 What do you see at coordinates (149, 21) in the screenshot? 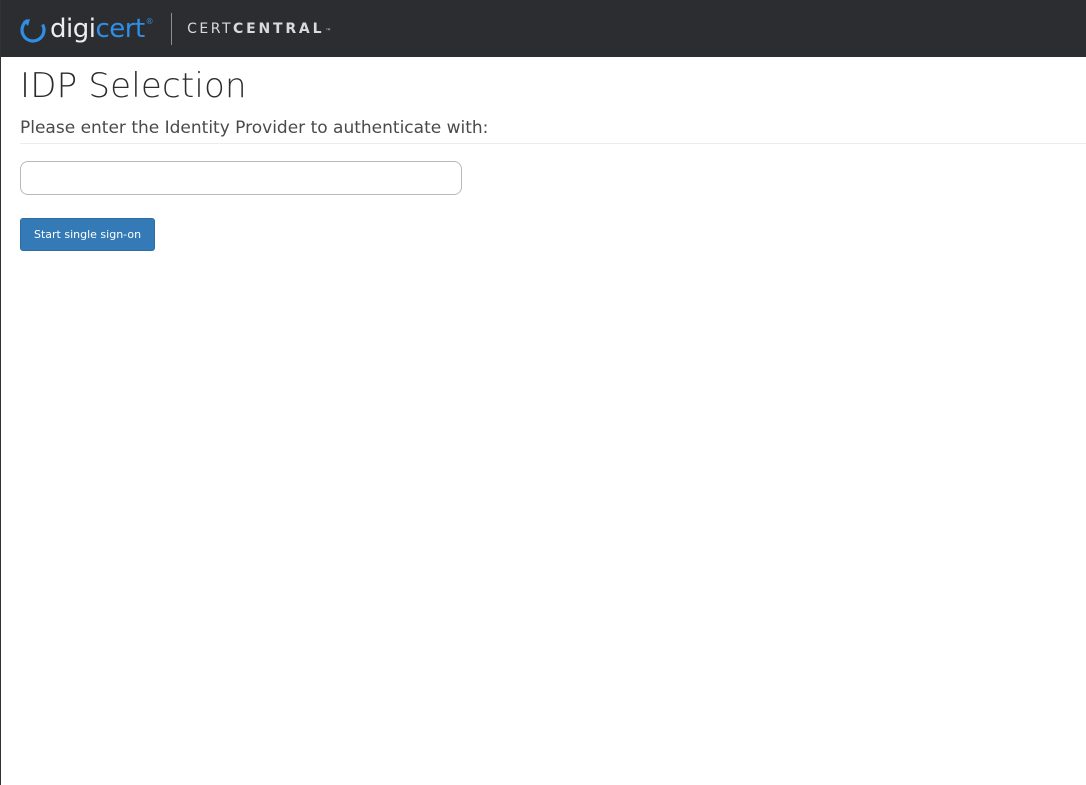
I see `registered-mark: ®` at bounding box center [149, 21].